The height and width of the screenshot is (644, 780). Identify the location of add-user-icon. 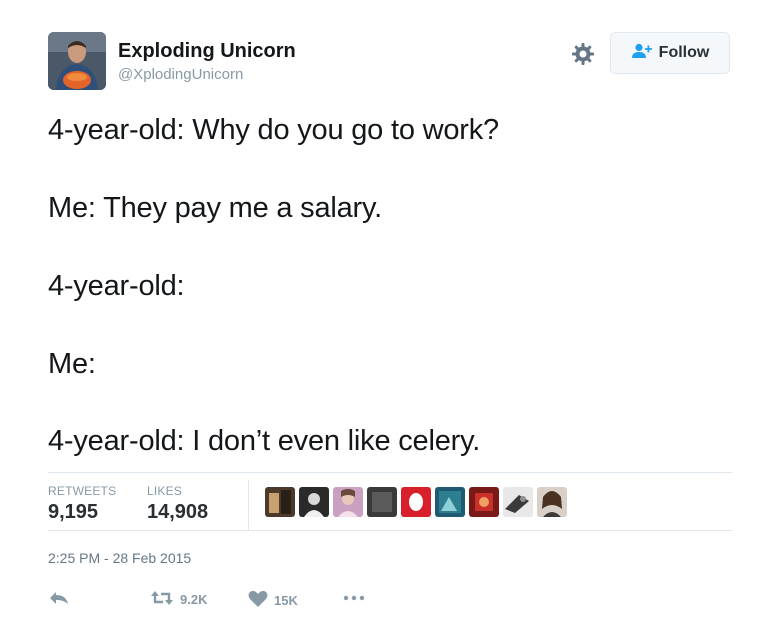
(642, 53).